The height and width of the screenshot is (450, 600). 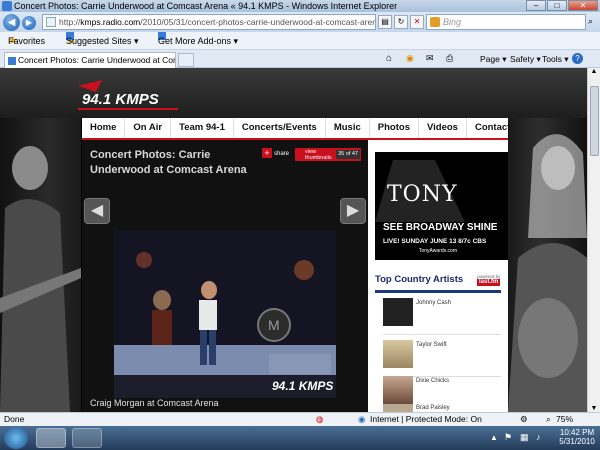 What do you see at coordinates (97, 211) in the screenshot?
I see `left-arrow-icon: ◀` at bounding box center [97, 211].